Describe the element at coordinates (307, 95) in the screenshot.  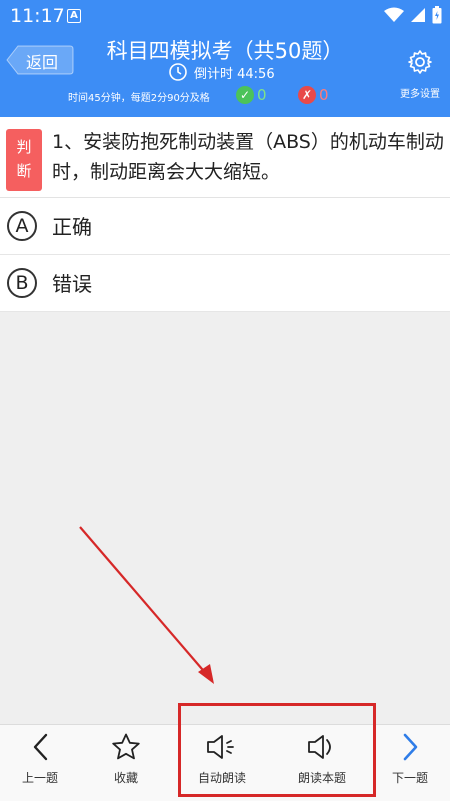
I see `cross-icon: ✗` at that location.